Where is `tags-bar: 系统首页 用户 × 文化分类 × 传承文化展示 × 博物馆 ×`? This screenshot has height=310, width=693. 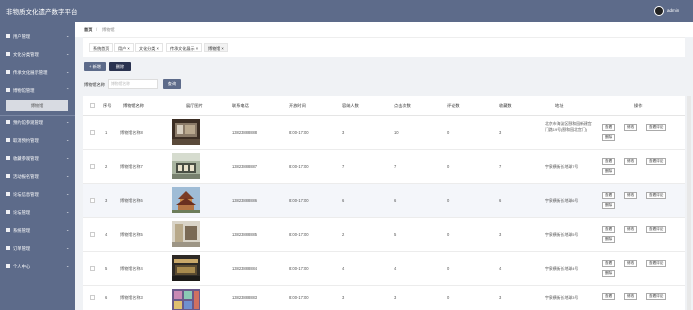
tags-bar: 系统首页 用户 × 文化分类 × 传承文化展示 × 博物馆 × is located at coordinates (384, 47).